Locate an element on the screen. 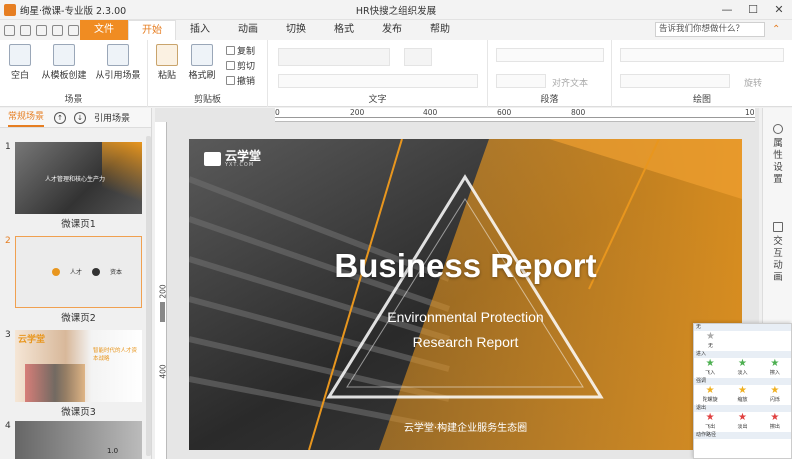  slide-subtitle-line1: Environmental Protection is located at coordinates (465, 317).